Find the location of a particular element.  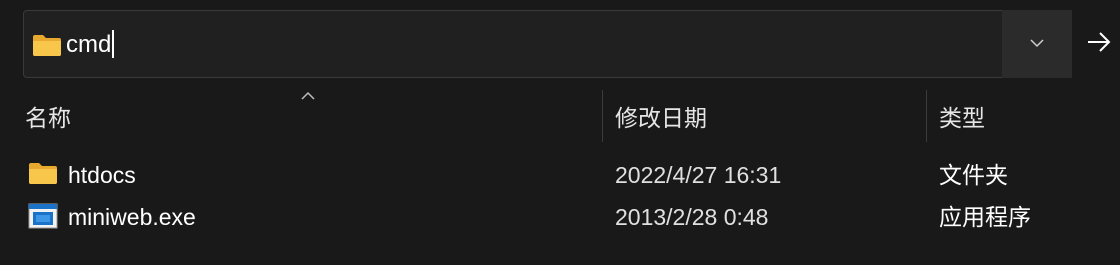

address-history-dropdown-button is located at coordinates (1037, 44).